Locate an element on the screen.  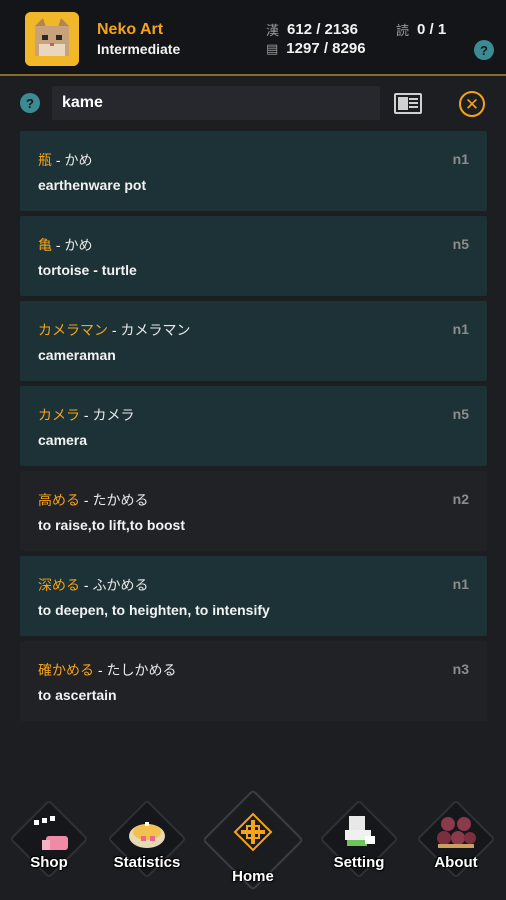
result-meaning: cameraman is located at coordinates (77, 355).